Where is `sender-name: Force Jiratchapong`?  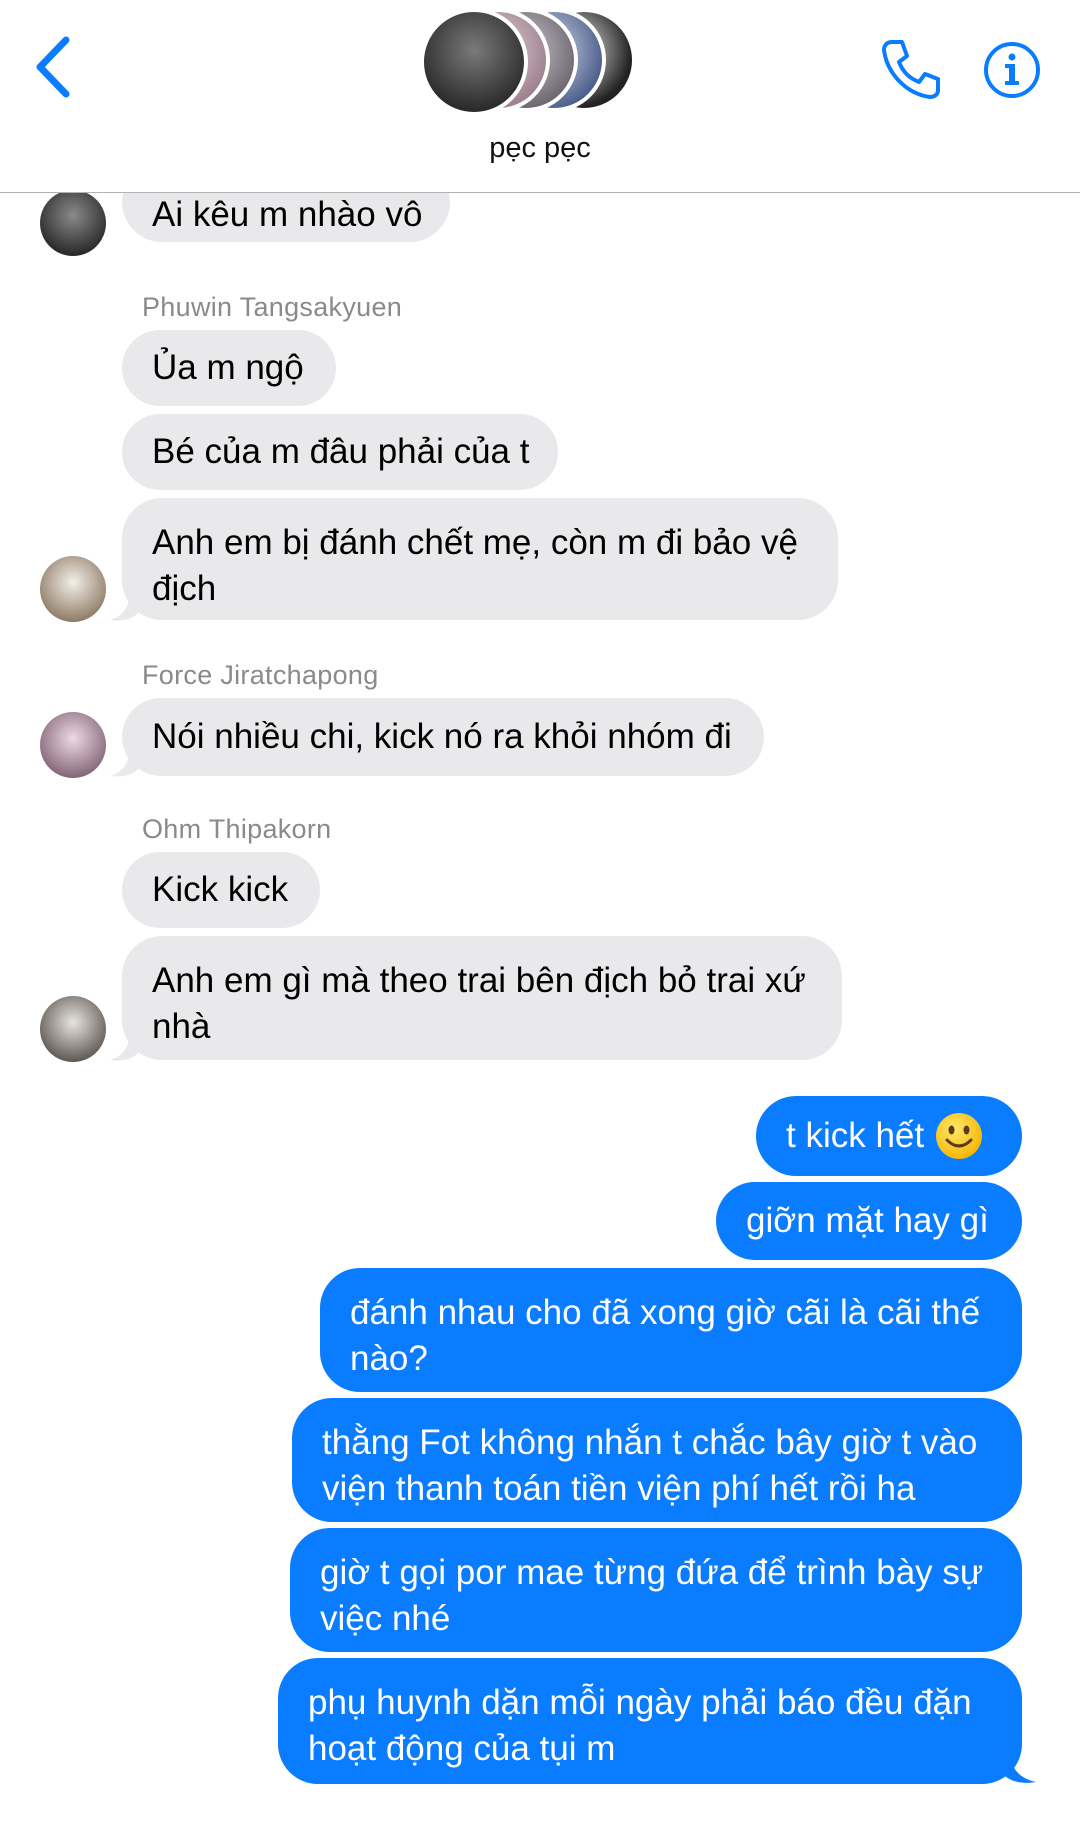
sender-name: Force Jiratchapong is located at coordinates (260, 675).